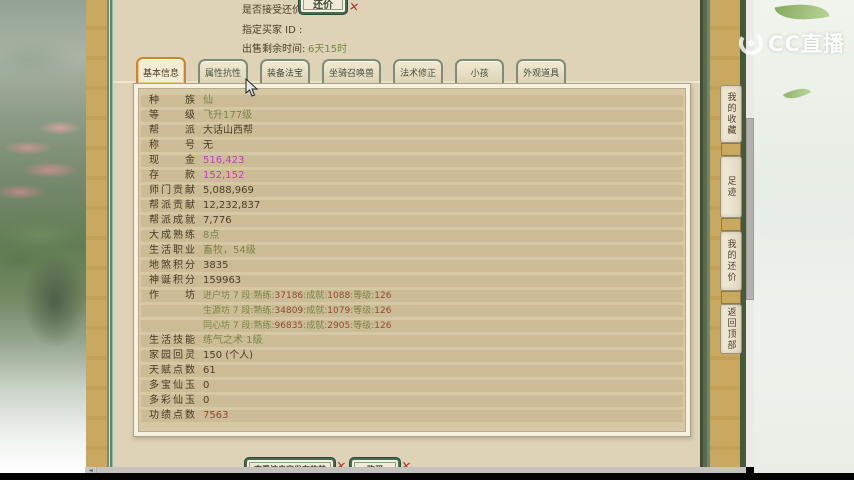  Describe the element at coordinates (272, 30) in the screenshot. I see `buyer-id-label: 指定买家 ID :` at that location.